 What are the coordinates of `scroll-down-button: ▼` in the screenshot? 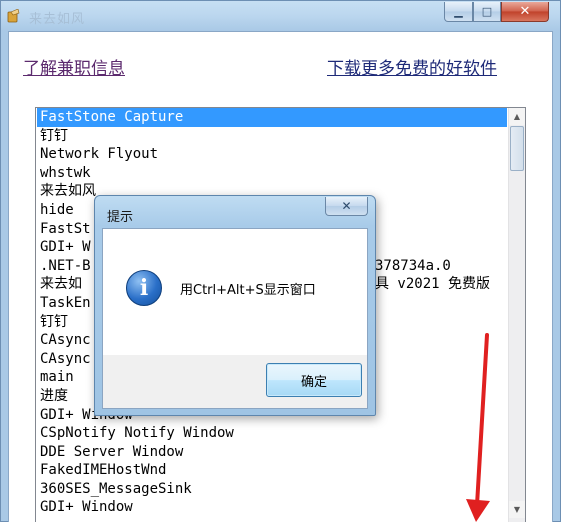 It's located at (517, 509).